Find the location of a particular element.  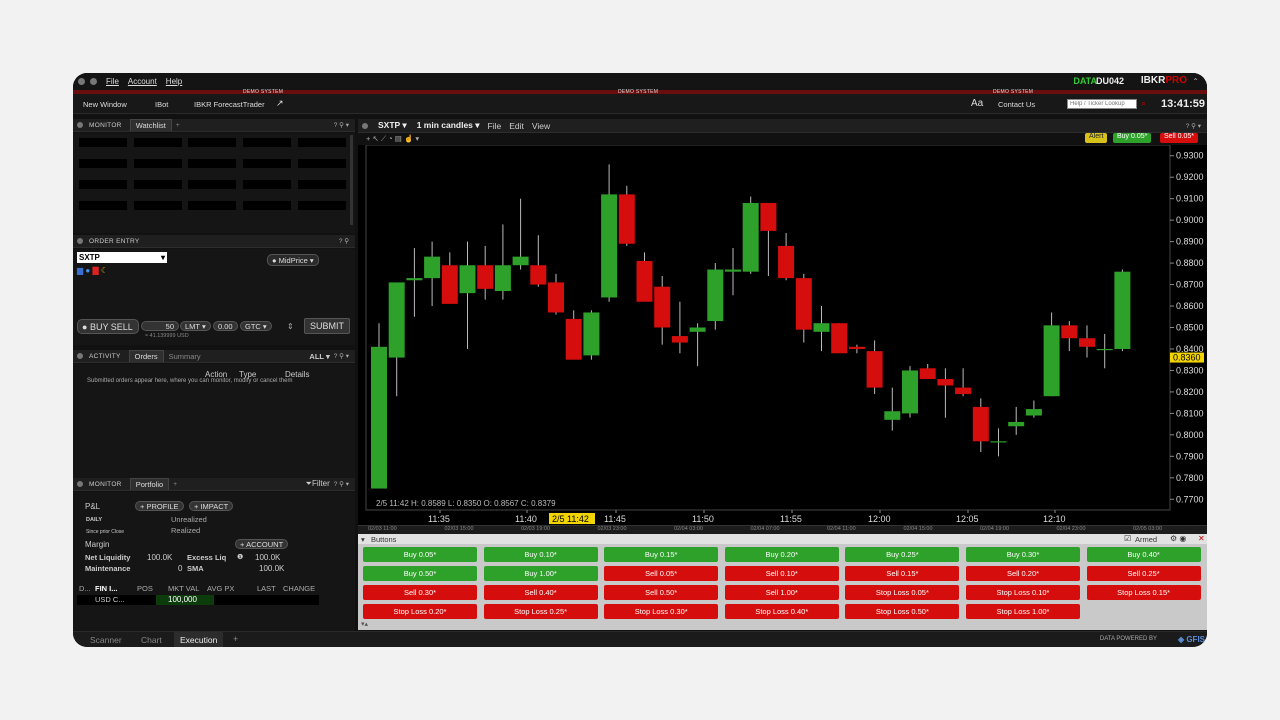

order-button: Buy 1.00* is located at coordinates (540, 573).